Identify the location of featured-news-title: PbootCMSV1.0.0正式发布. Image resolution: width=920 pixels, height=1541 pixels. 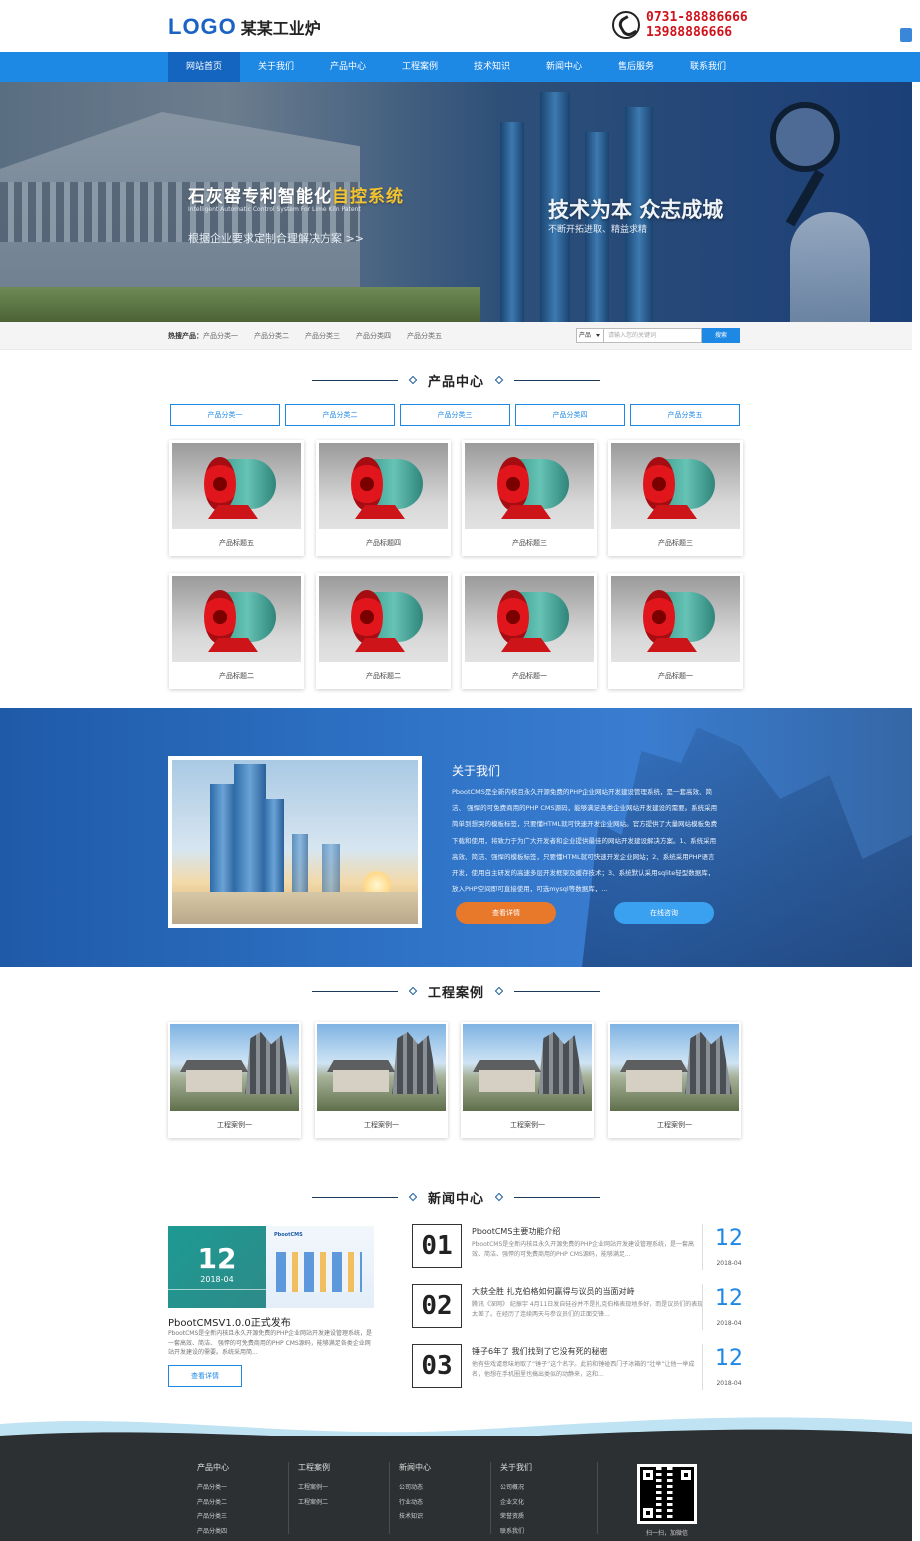
(229, 1321).